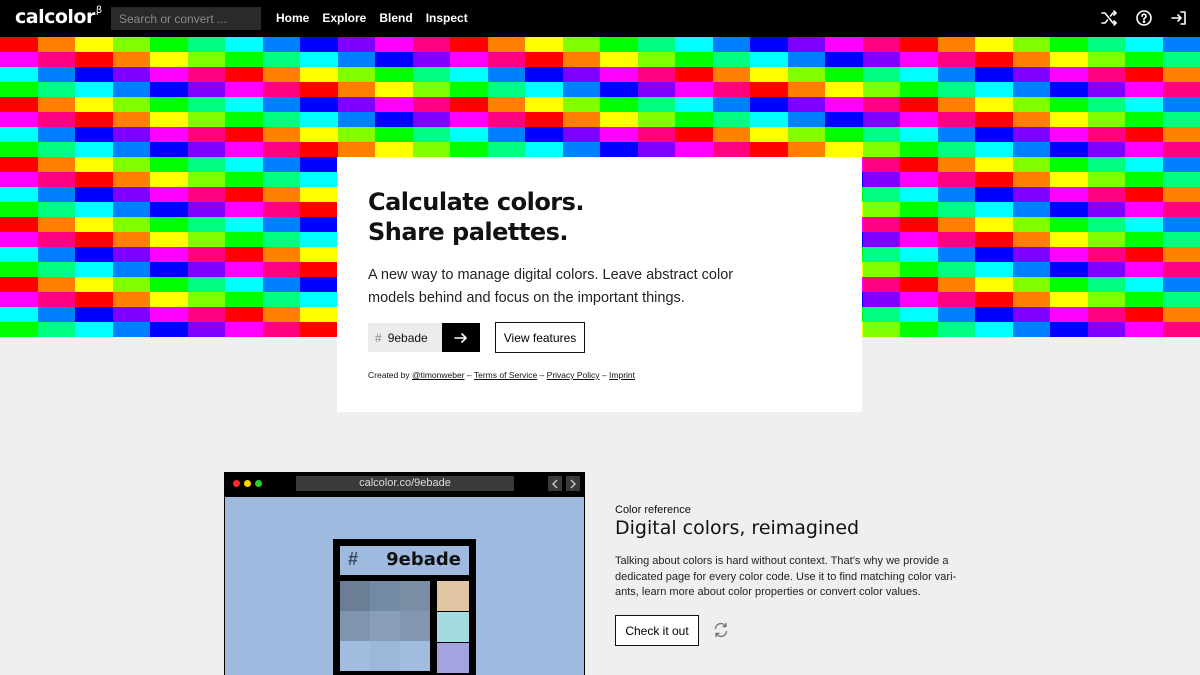 The width and height of the screenshot is (1200, 675). I want to click on check-it-out-button: Check it out, so click(657, 630).